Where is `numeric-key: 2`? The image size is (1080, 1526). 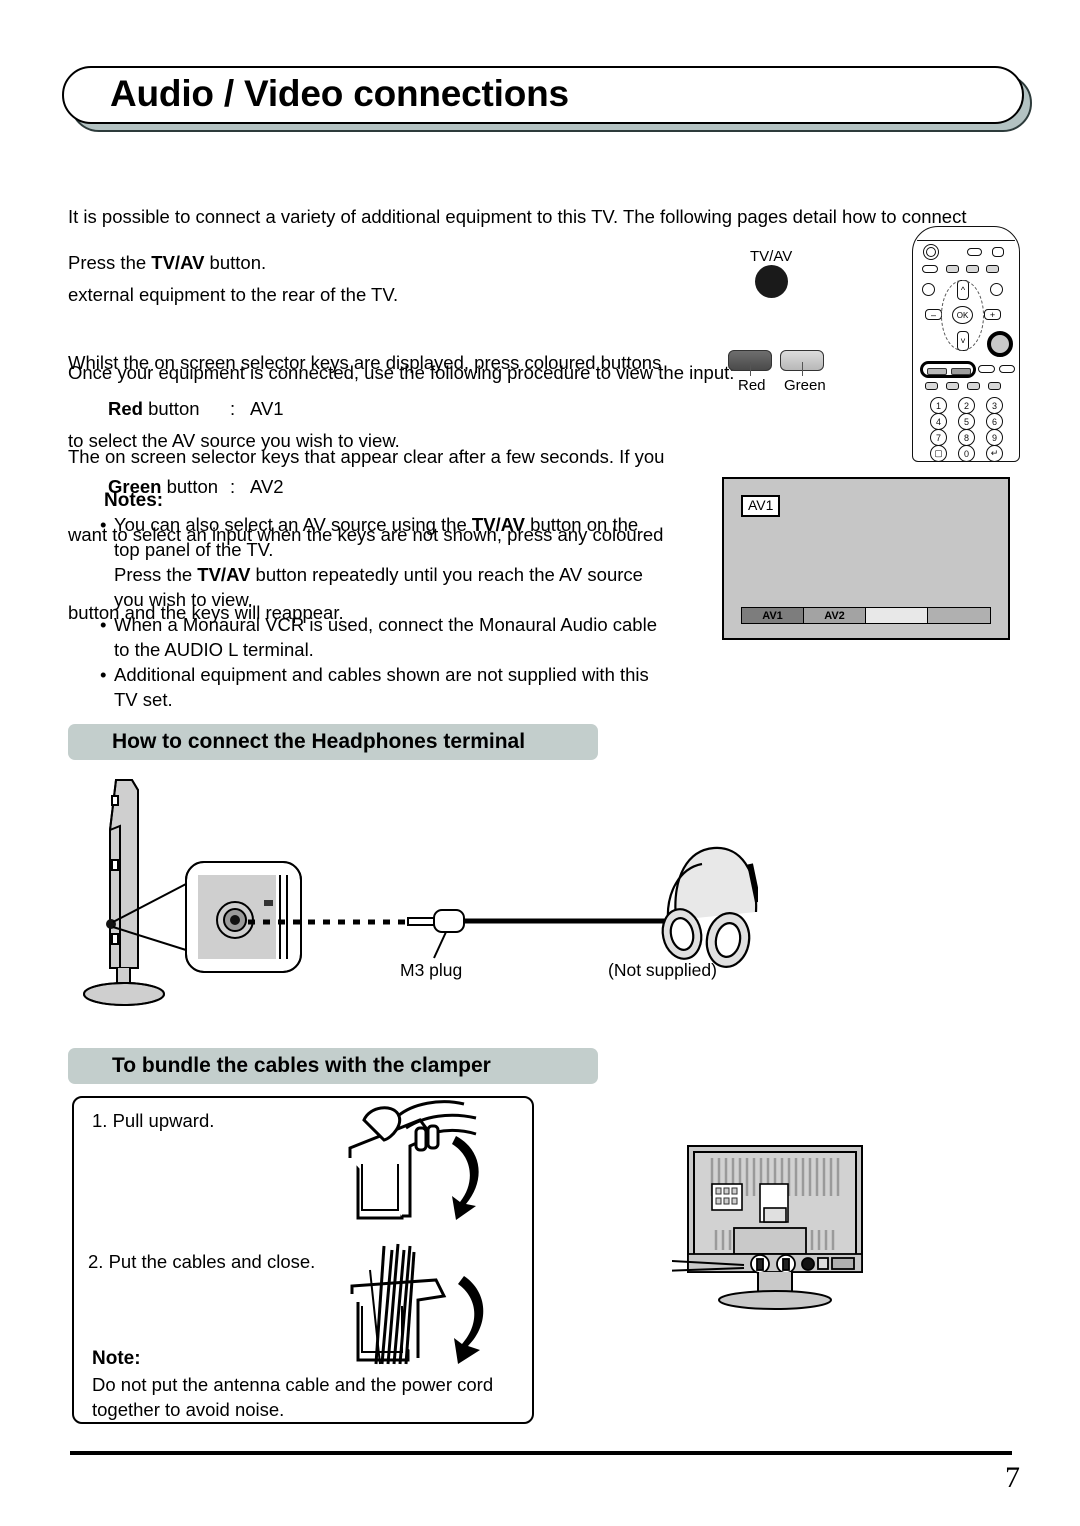 numeric-key: 2 is located at coordinates (966, 405).